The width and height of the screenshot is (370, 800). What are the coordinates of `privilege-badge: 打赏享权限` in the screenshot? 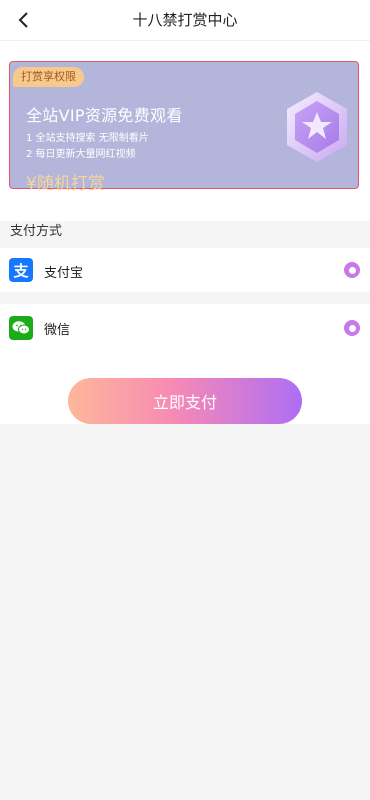 It's located at (48, 77).